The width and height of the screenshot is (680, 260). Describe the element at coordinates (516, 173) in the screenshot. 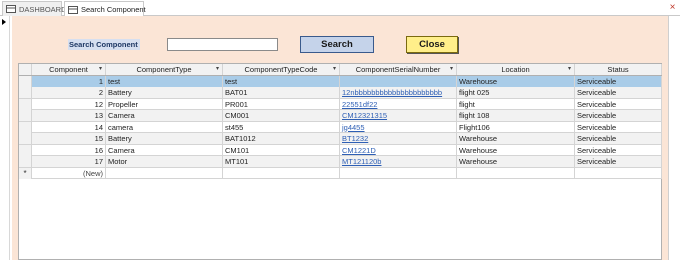

I see `new-cell-location` at that location.